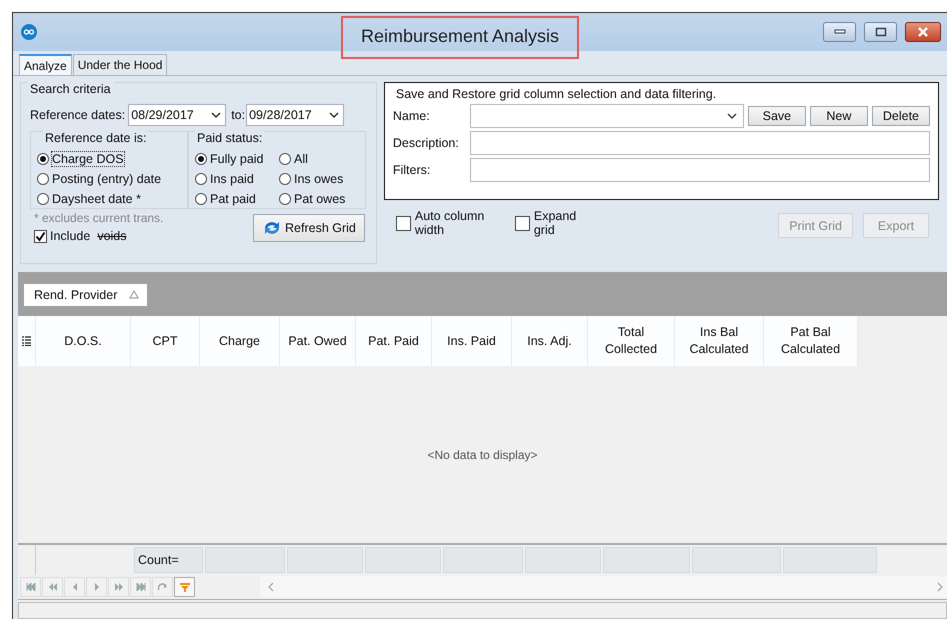 This screenshot has width=947, height=621. What do you see at coordinates (237, 159) in the screenshot?
I see `radio-option: Fully paid` at bounding box center [237, 159].